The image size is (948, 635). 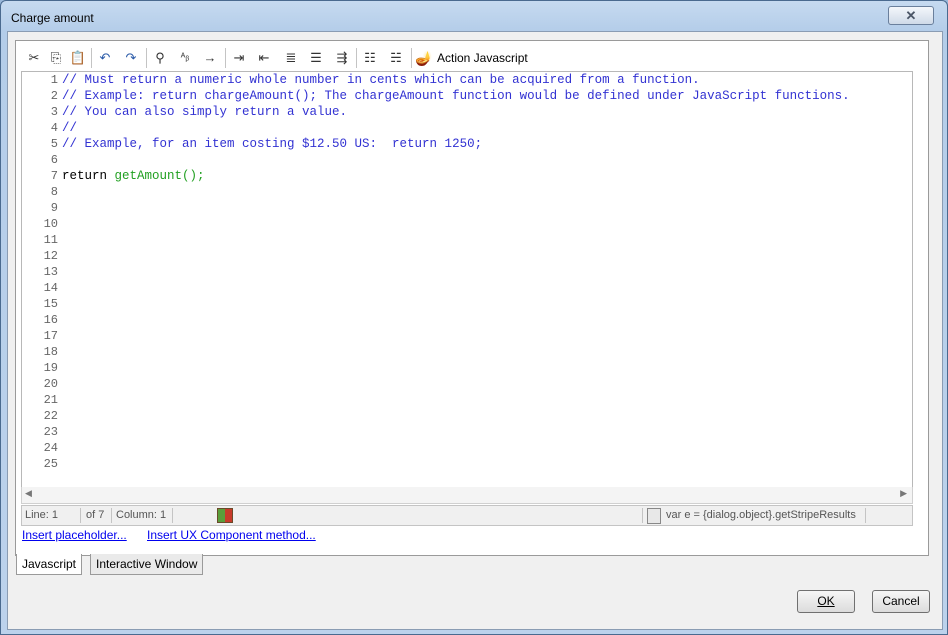 What do you see at coordinates (50, 320) in the screenshot?
I see `line-number: 16` at bounding box center [50, 320].